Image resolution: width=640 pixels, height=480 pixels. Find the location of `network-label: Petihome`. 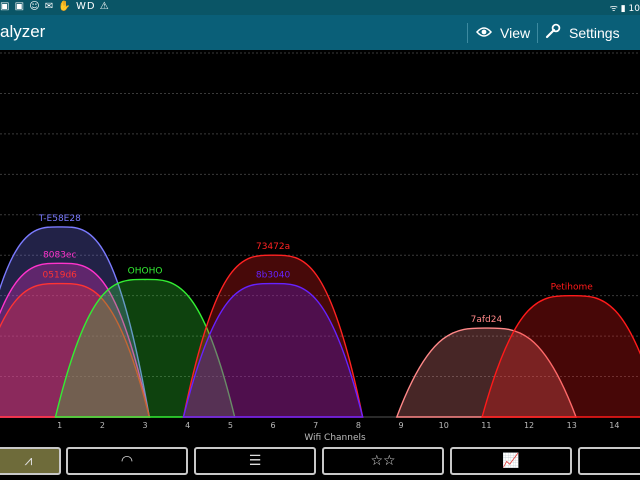

network-label: Petihome is located at coordinates (572, 288).